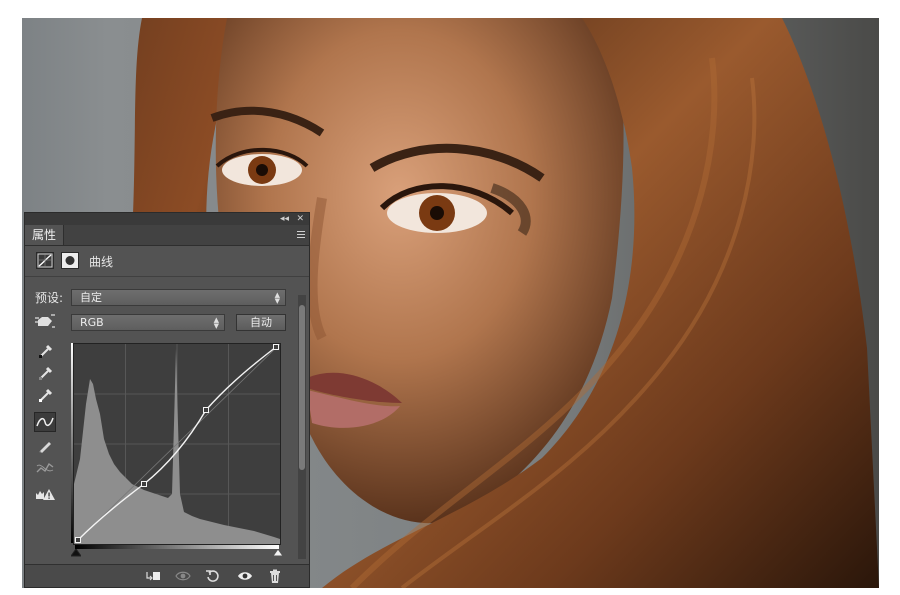  I want to click on clipping-warning-icon, so click(45, 494).